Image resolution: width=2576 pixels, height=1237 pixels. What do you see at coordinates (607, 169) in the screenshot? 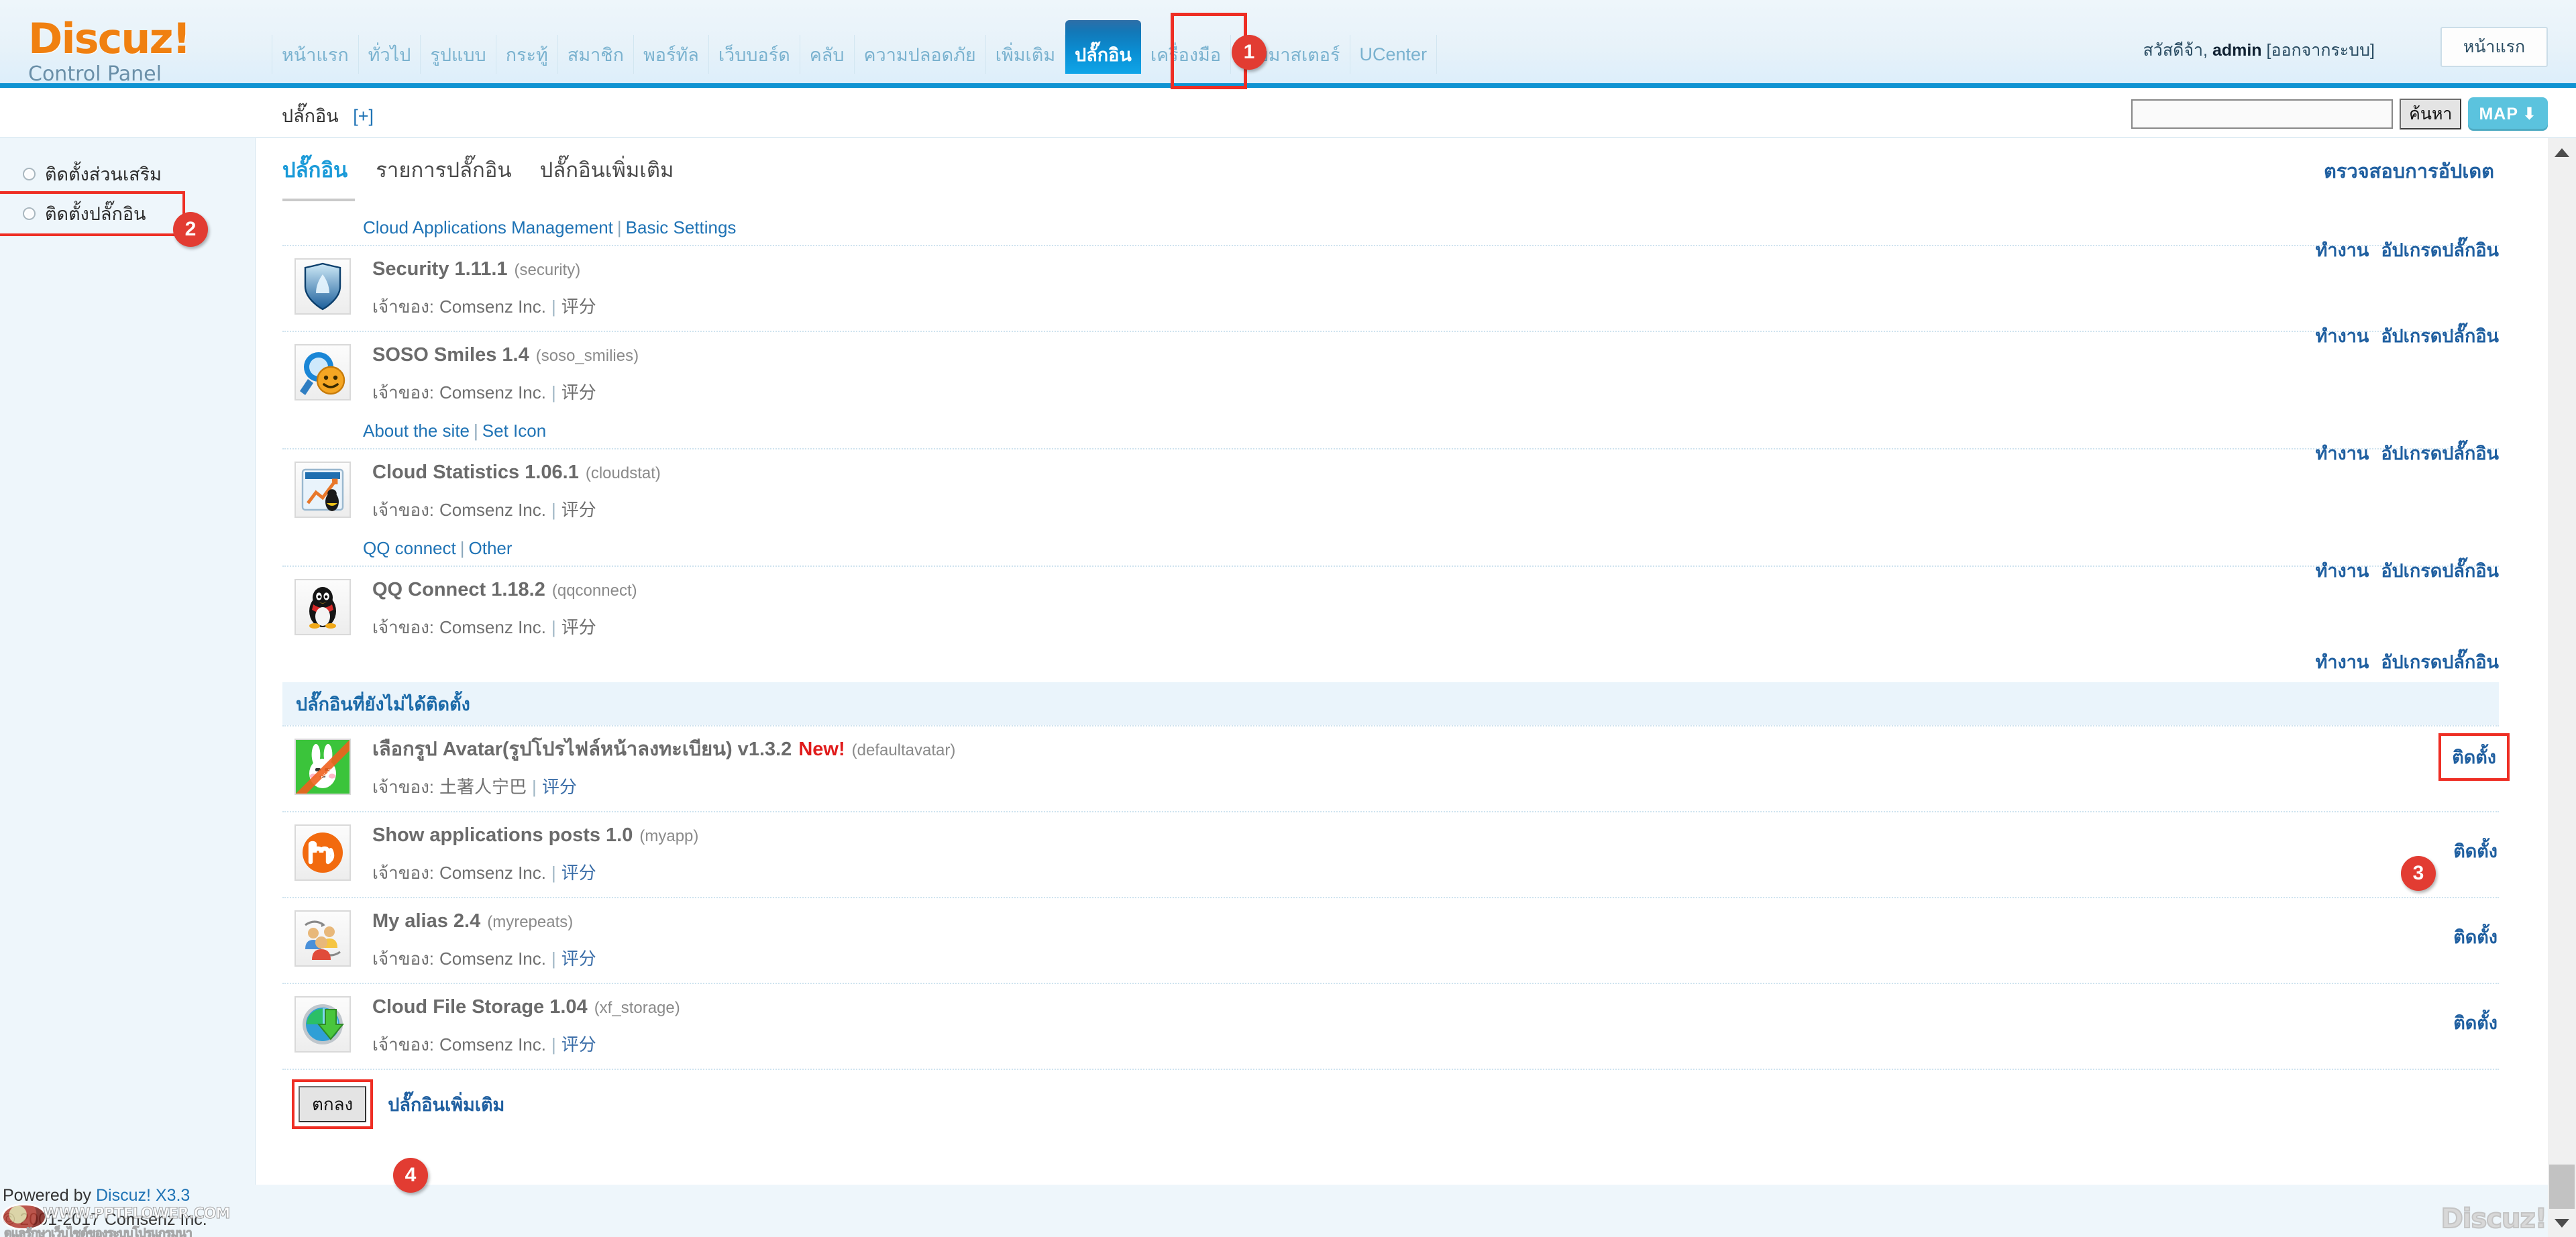
I see `content-tab-2: ปลั๊กอินเพิ่มเติม` at bounding box center [607, 169].